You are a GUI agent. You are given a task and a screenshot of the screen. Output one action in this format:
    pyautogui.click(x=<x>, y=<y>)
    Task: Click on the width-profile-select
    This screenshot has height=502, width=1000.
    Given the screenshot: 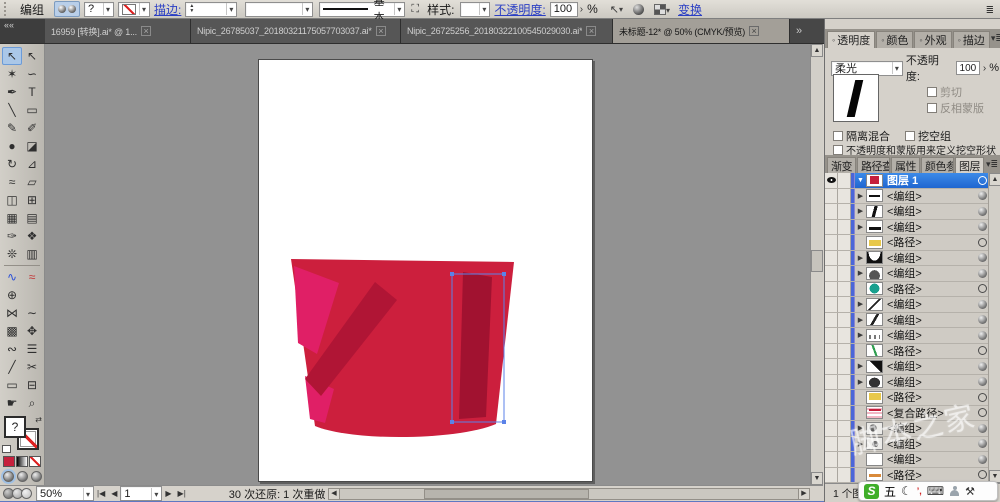 What is the action you would take?
    pyautogui.click(x=279, y=9)
    